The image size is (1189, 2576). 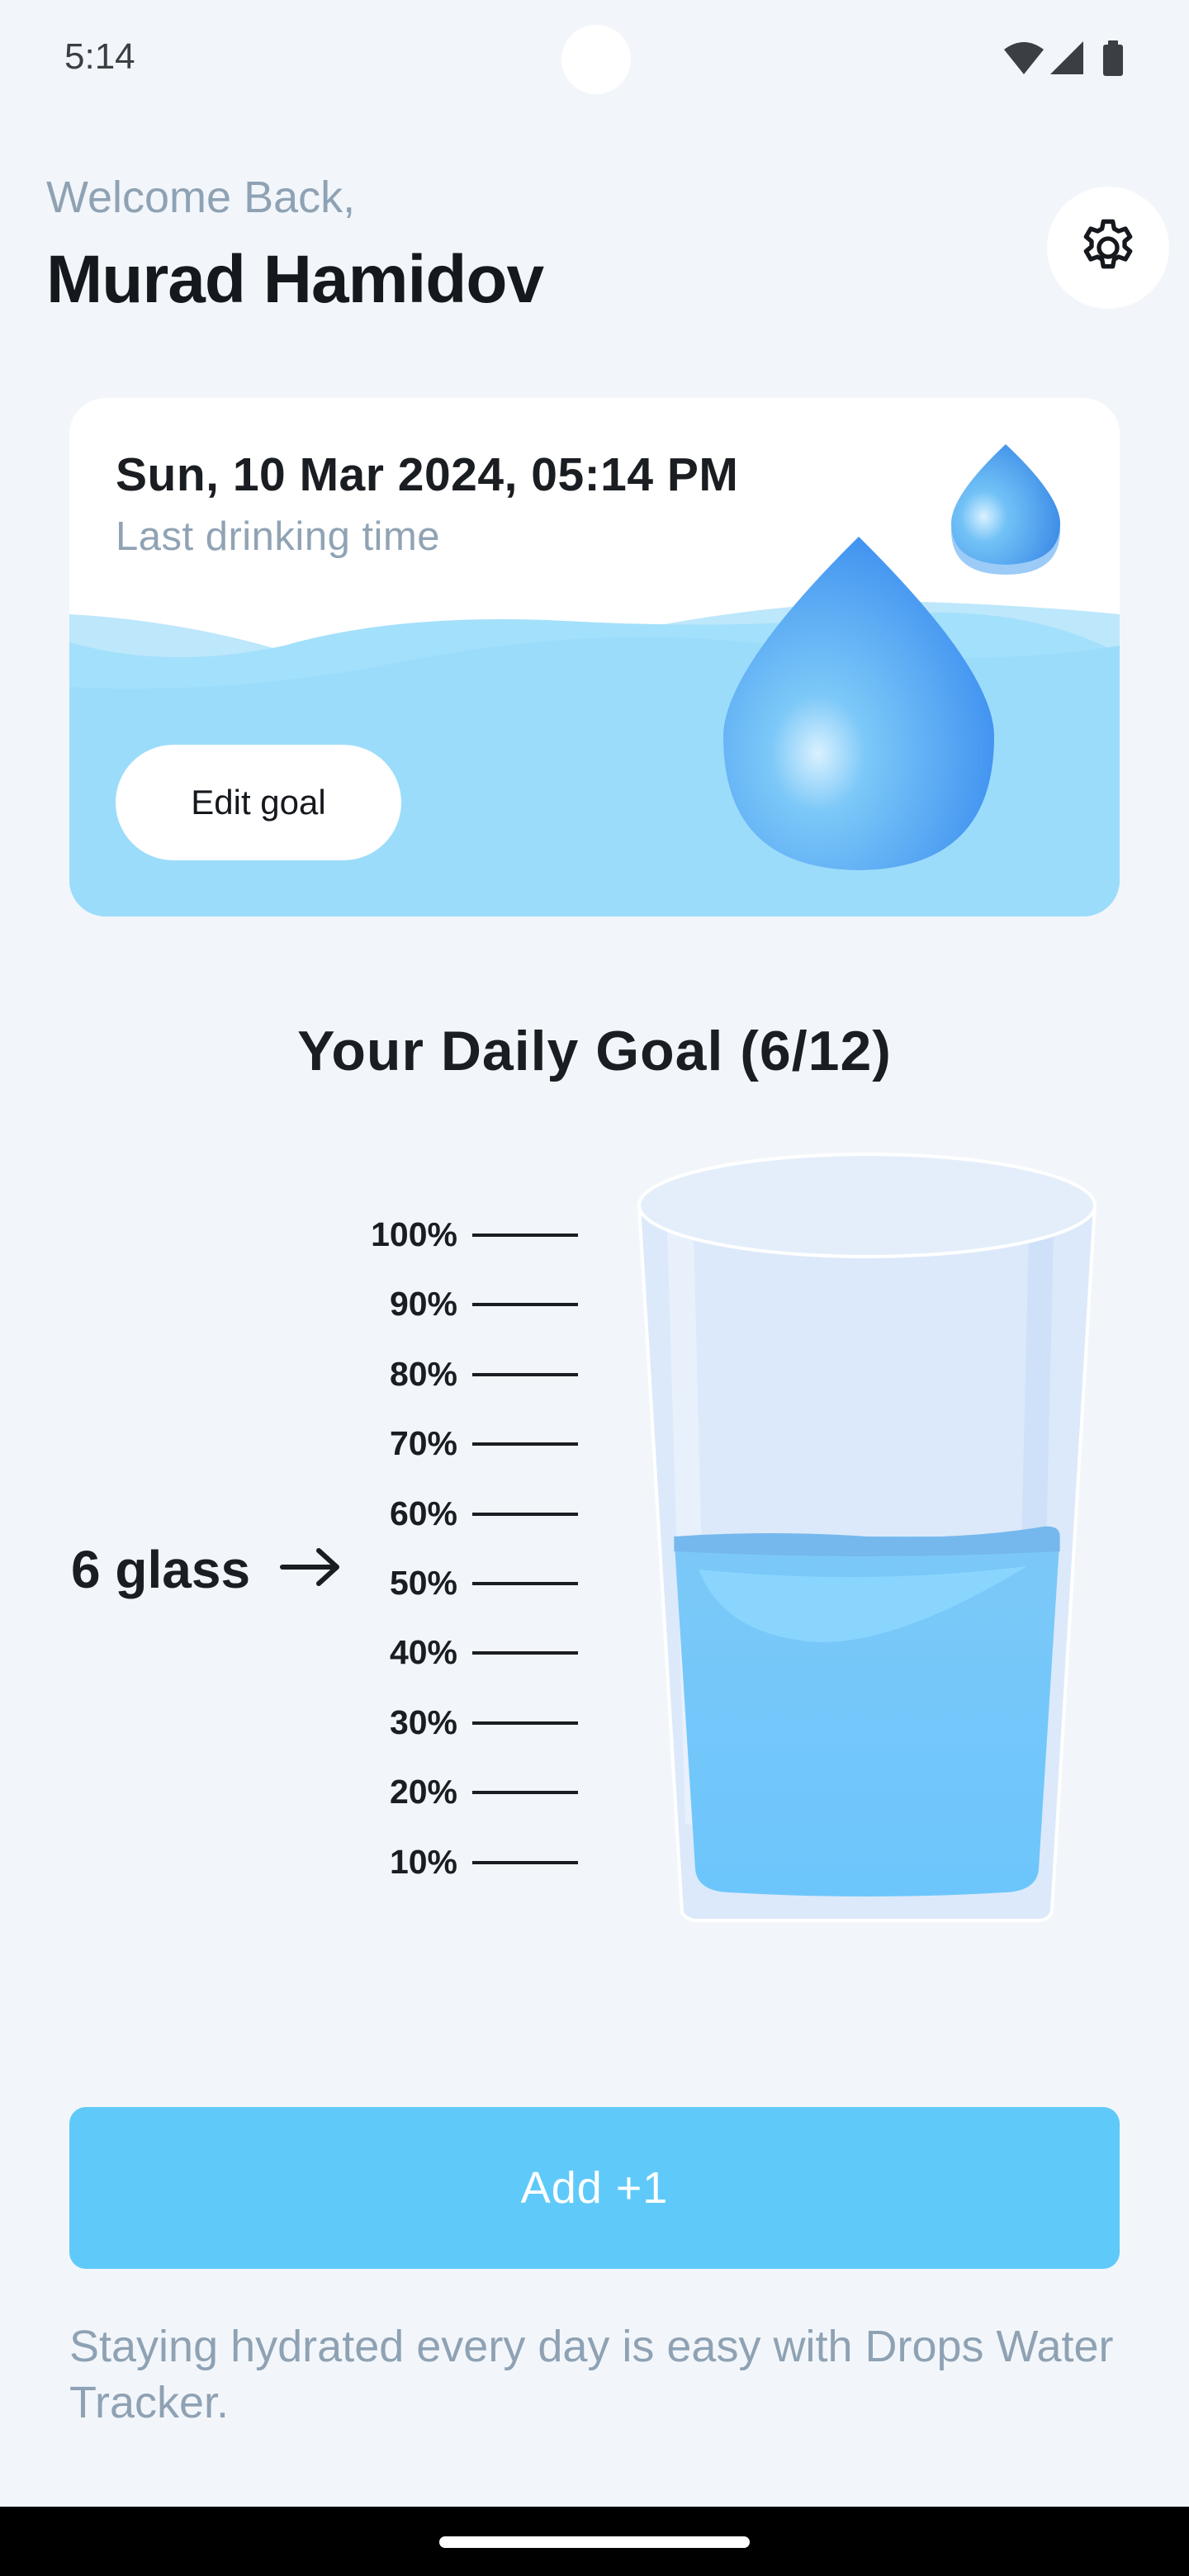 What do you see at coordinates (423, 1652) in the screenshot?
I see `scale-label: 40%` at bounding box center [423, 1652].